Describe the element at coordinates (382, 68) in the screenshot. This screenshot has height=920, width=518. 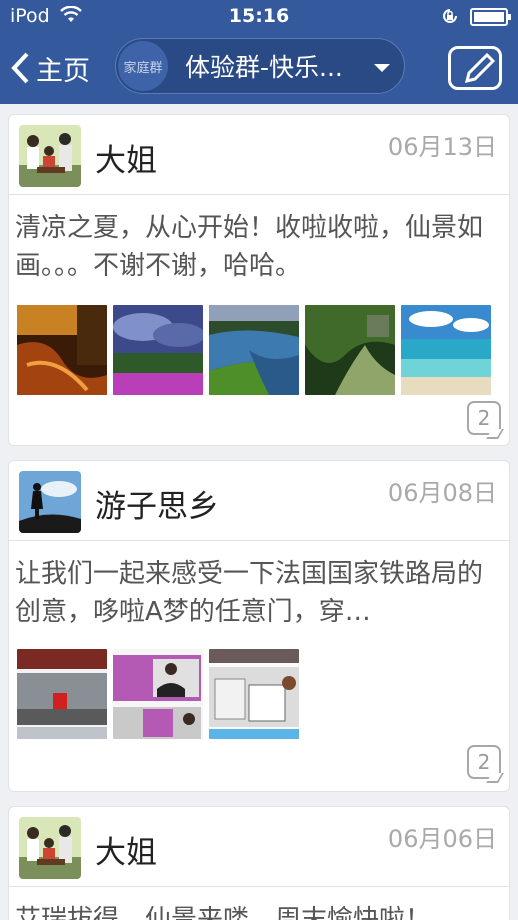
I see `caret-down-icon` at that location.